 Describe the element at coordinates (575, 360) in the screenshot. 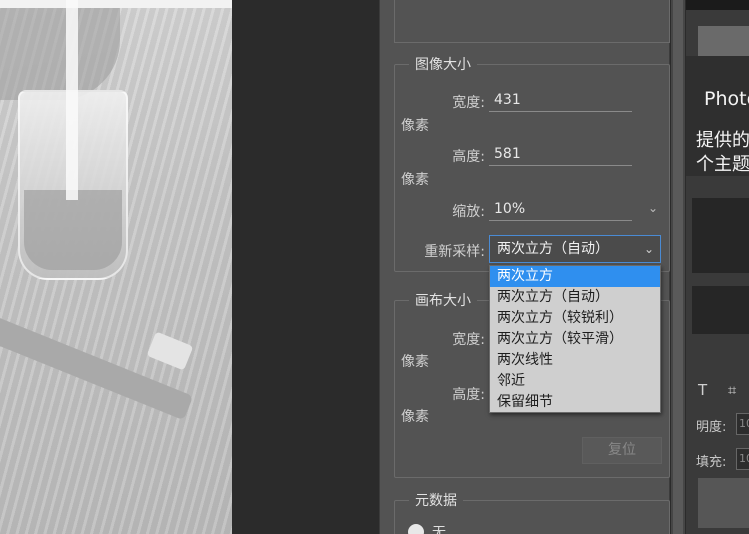

I see `resample-option: 两次线性` at that location.